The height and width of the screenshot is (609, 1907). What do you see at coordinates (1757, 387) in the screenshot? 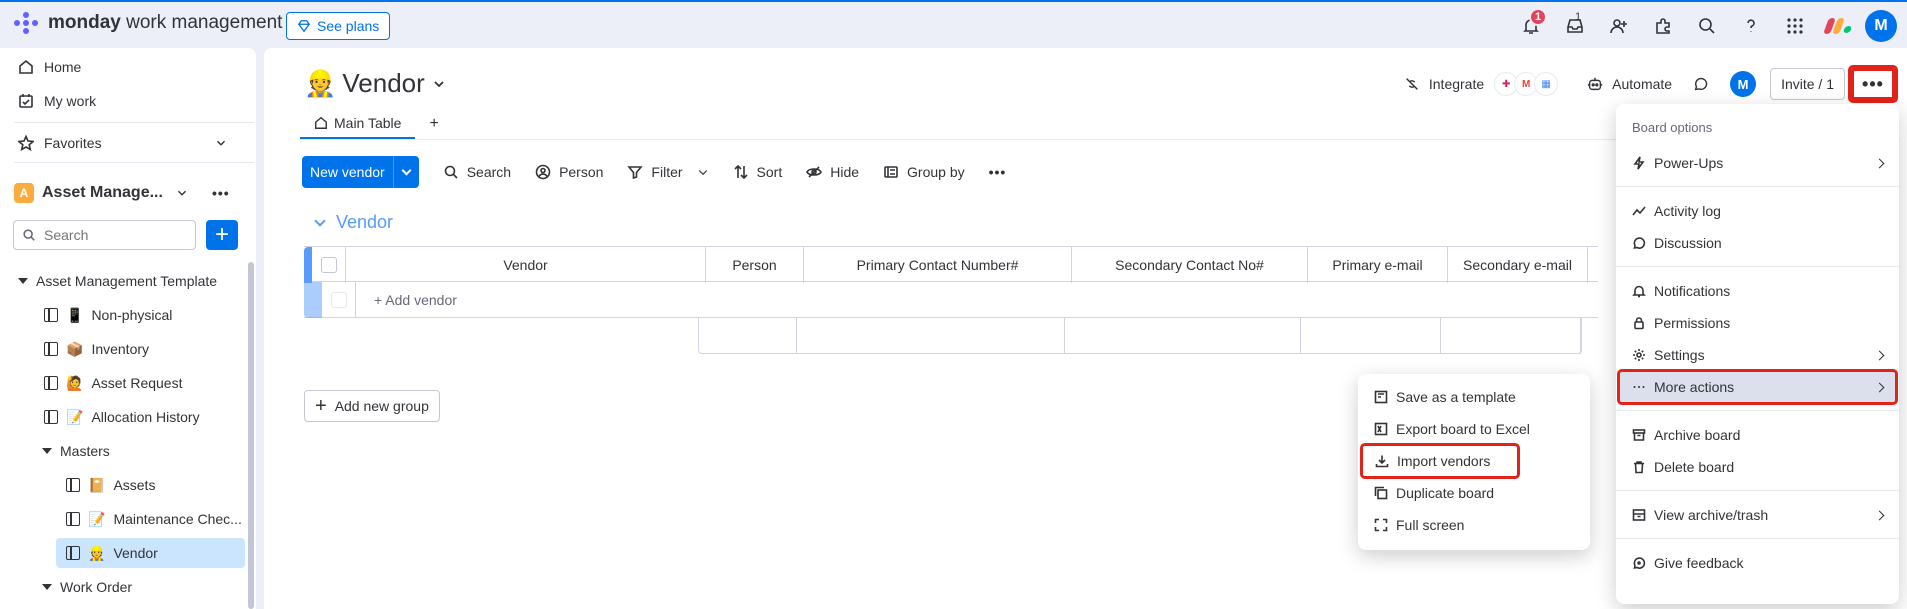
I see `menu-item-more-actions: More actions` at bounding box center [1757, 387].